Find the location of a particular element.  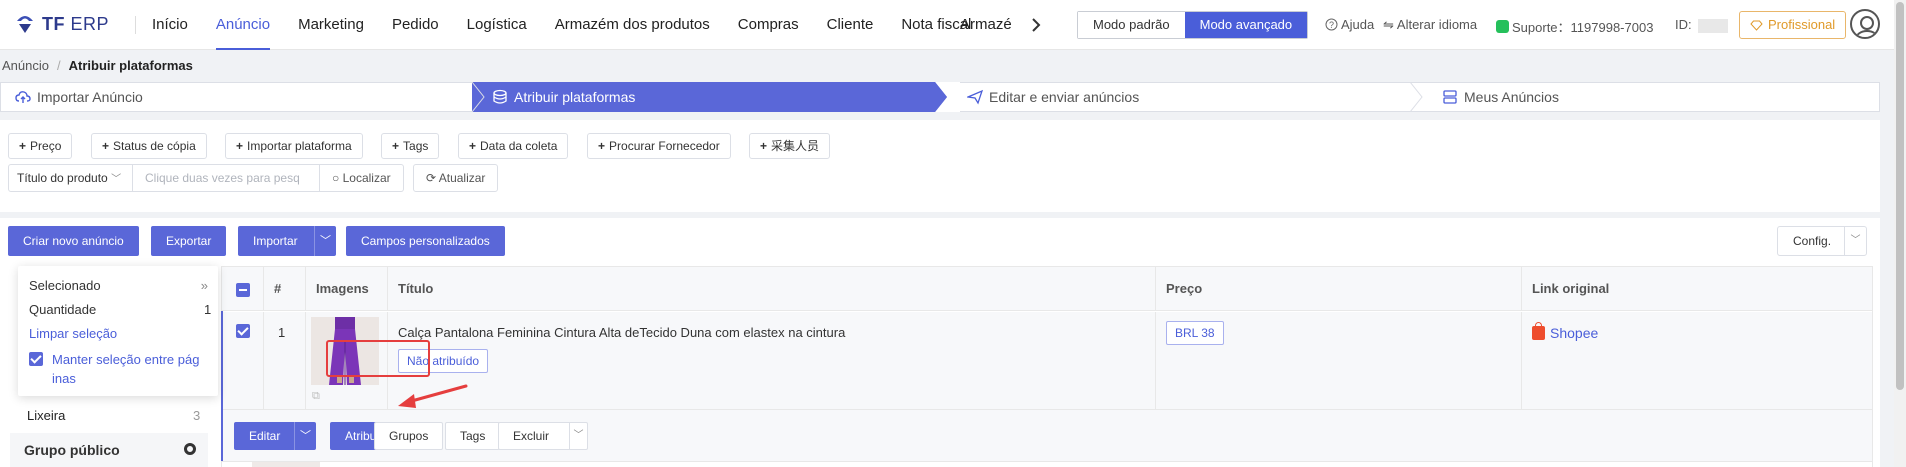

header-select-all is located at coordinates (243, 289).